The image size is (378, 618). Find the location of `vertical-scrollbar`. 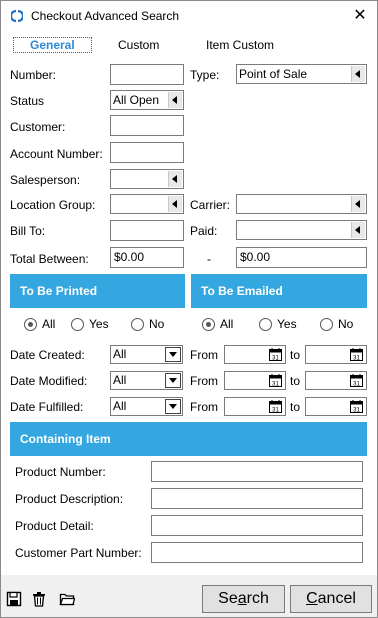

vertical-scrollbar is located at coordinates (374, 317).